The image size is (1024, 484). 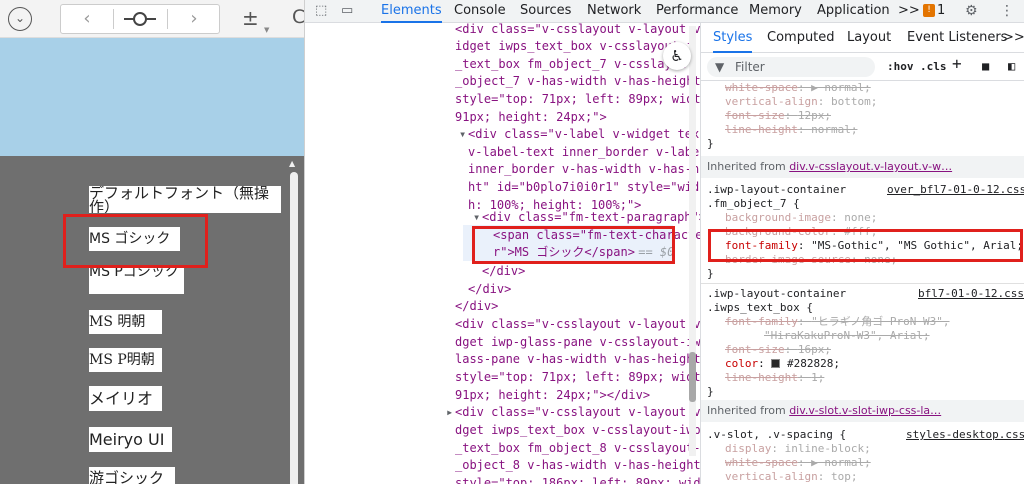 I want to click on inspect-element-icon: ⬚, so click(x=321, y=11).